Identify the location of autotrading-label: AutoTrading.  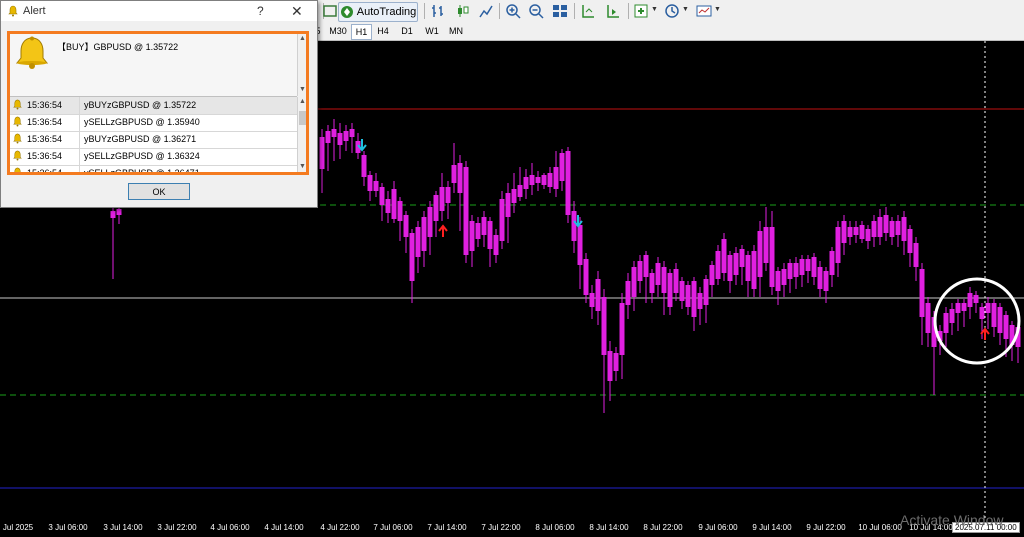
(386, 12).